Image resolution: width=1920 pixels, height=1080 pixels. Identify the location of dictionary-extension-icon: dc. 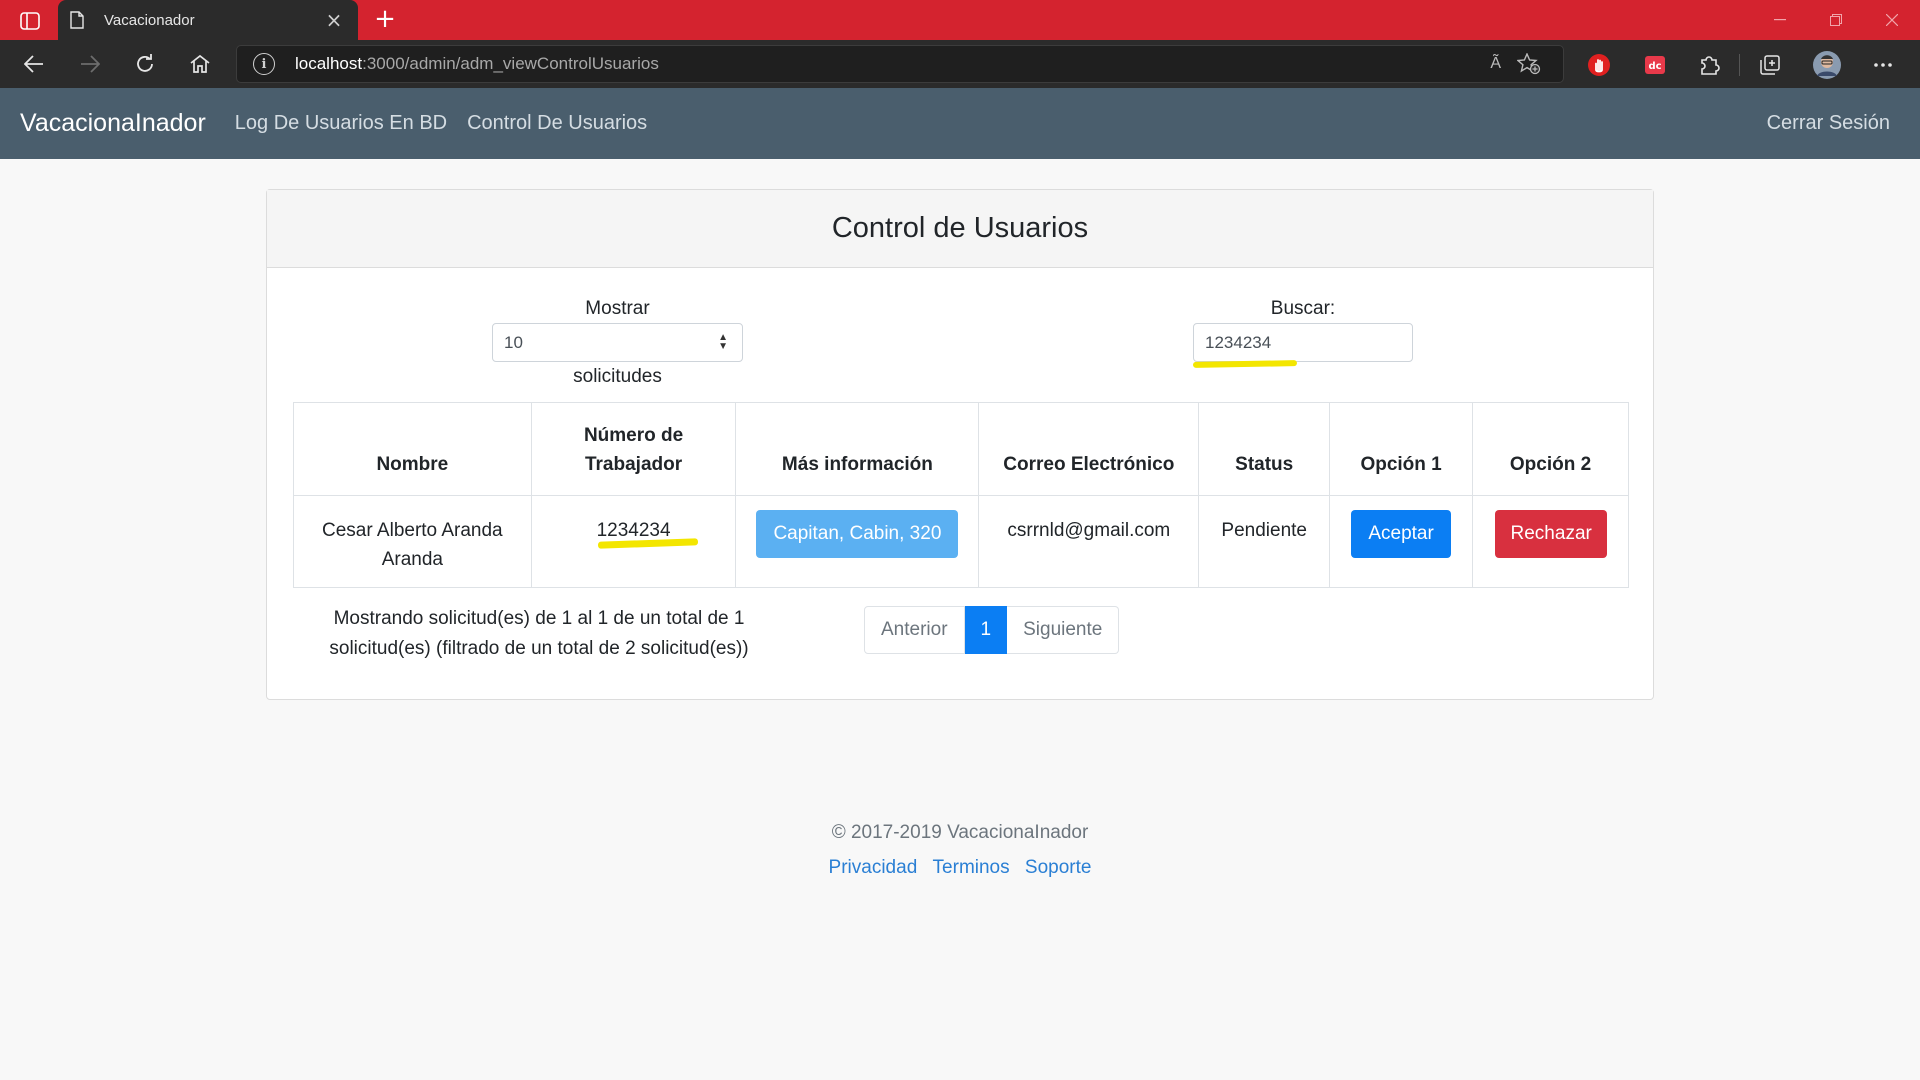
(1655, 65).